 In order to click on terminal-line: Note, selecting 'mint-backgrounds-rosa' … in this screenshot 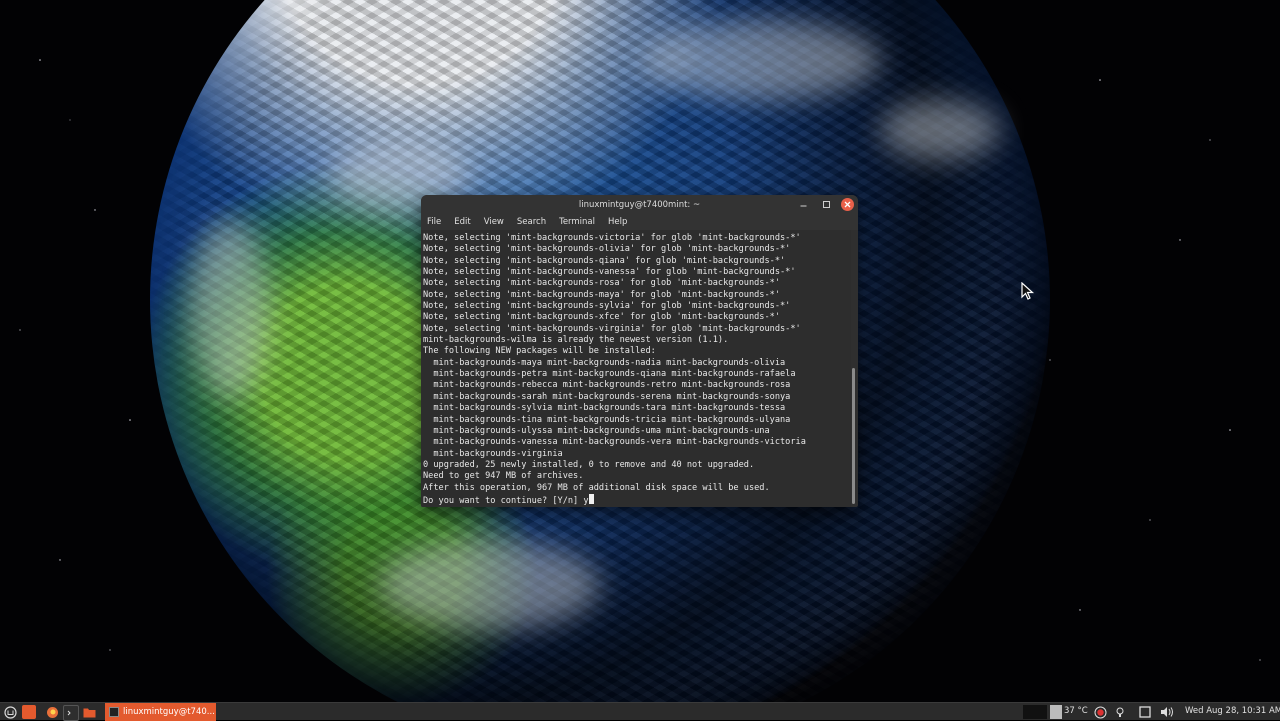, I will do `click(601, 283)`.